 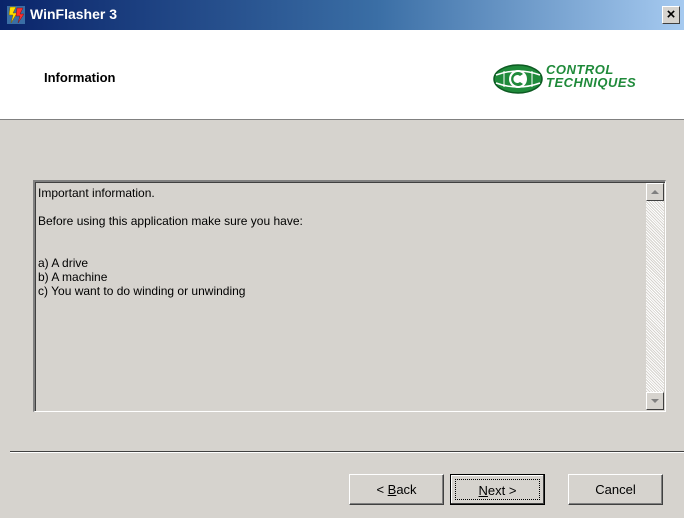 I want to click on focus-rectangle: Next >, so click(x=497, y=489).